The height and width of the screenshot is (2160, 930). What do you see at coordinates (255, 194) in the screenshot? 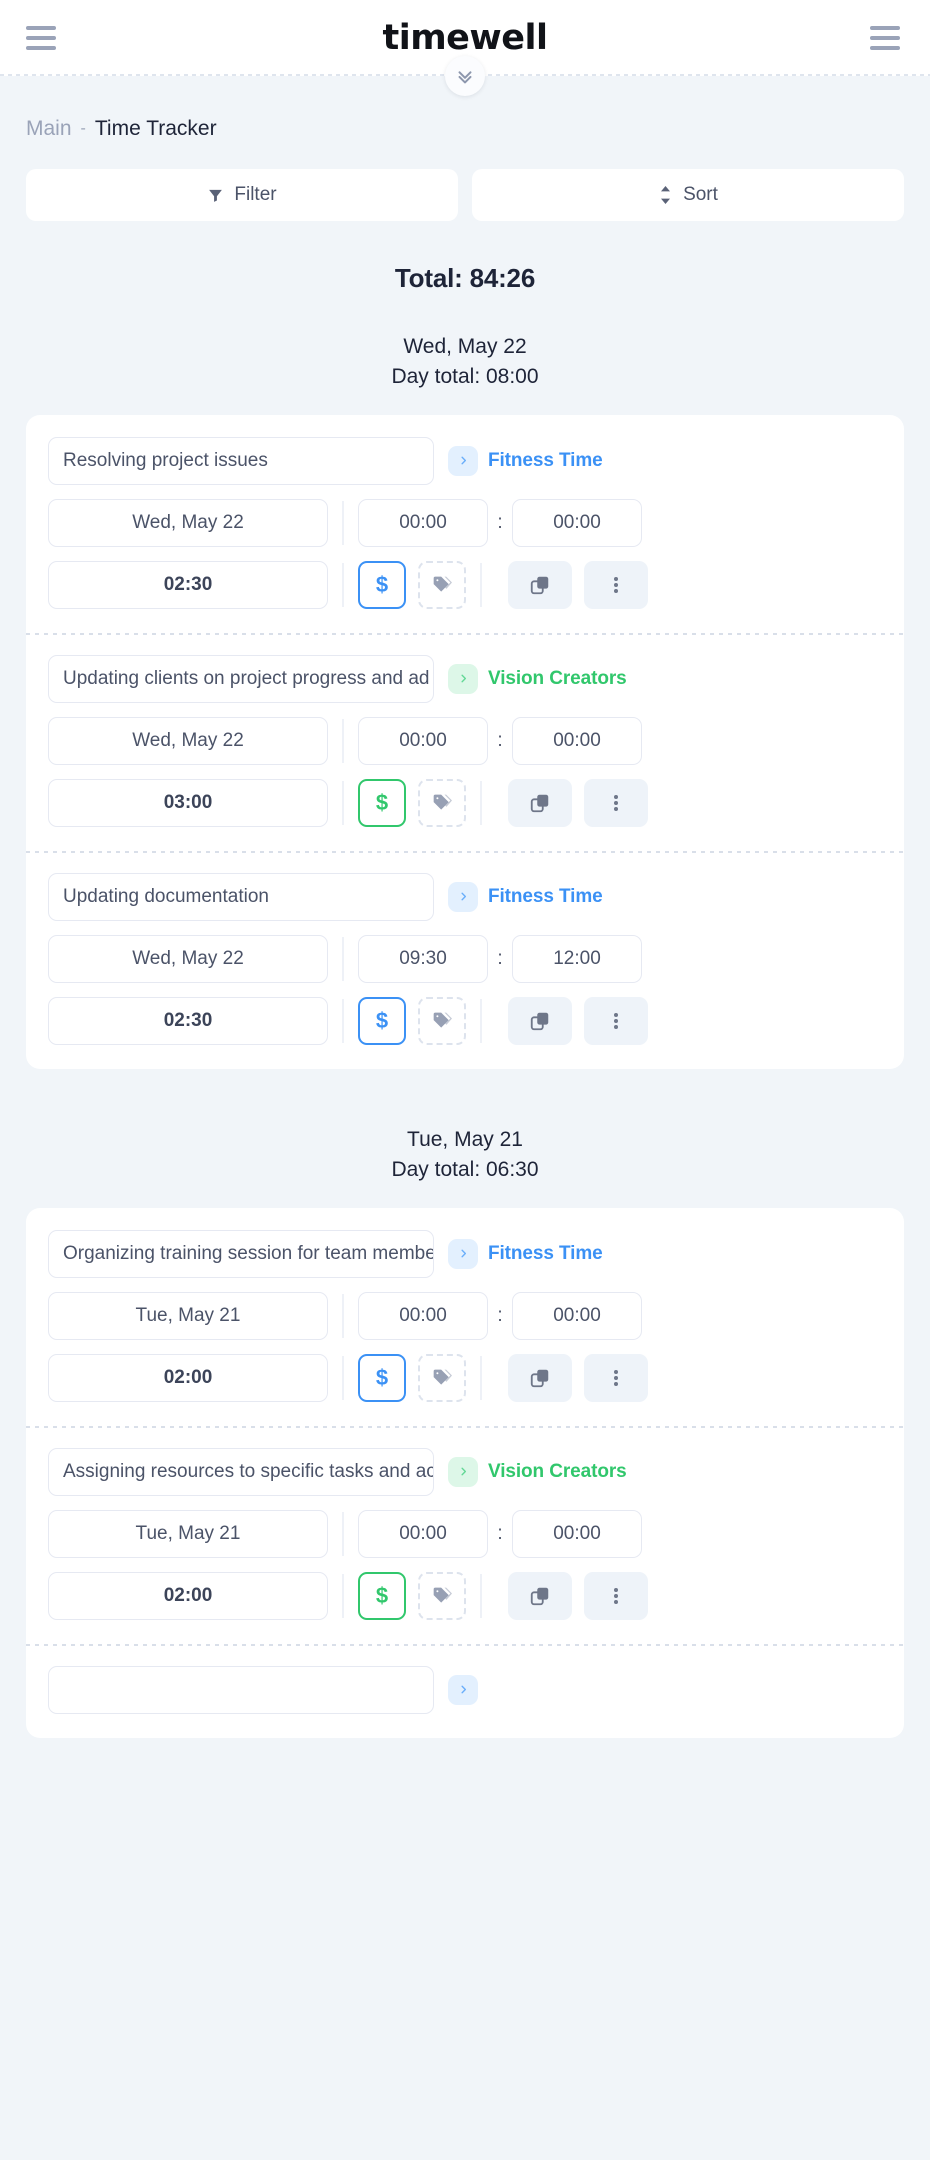
I see `filter-label: Filter` at bounding box center [255, 194].